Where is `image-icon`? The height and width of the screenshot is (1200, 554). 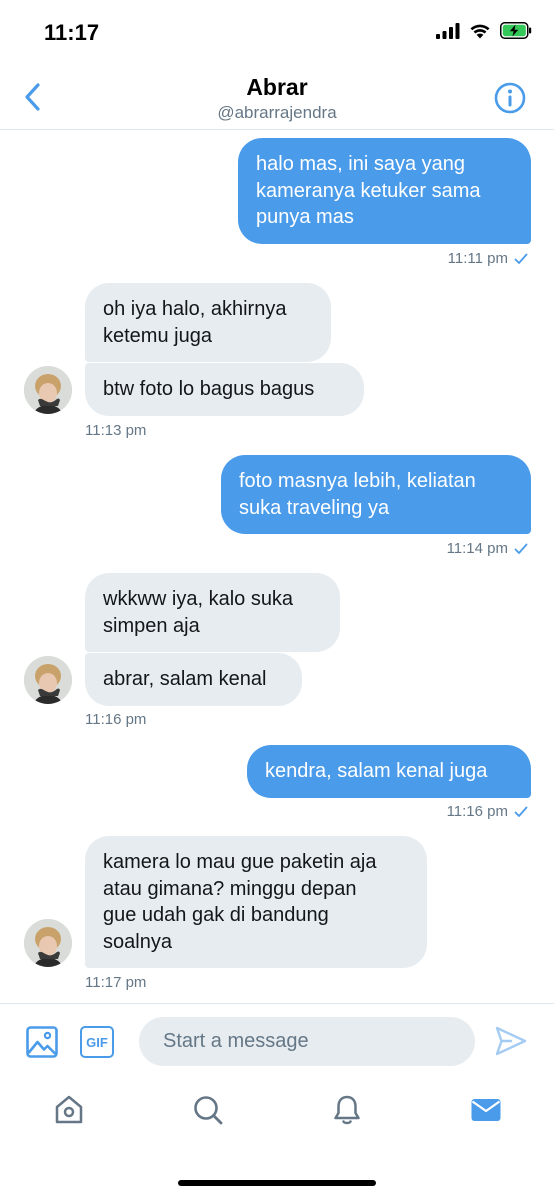 image-icon is located at coordinates (42, 1042).